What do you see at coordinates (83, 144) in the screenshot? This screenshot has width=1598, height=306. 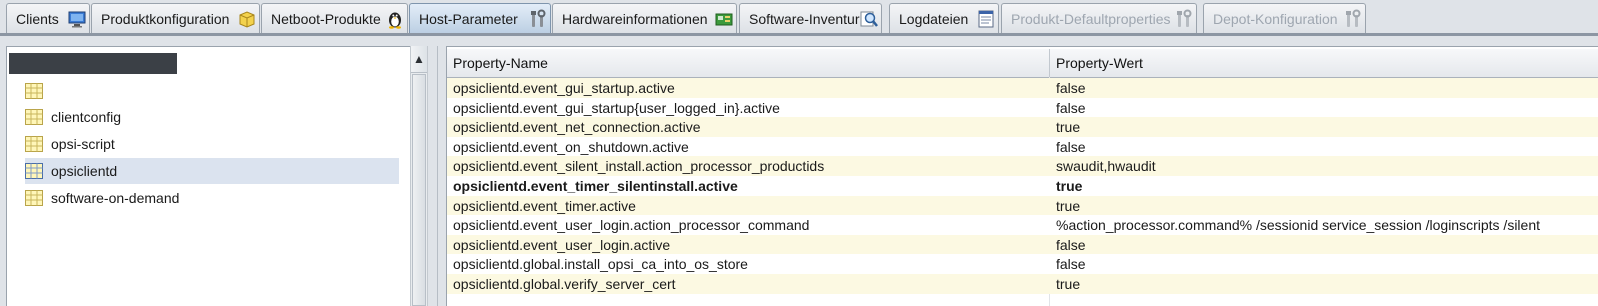 I see `tree-item-label: opsi-script` at bounding box center [83, 144].